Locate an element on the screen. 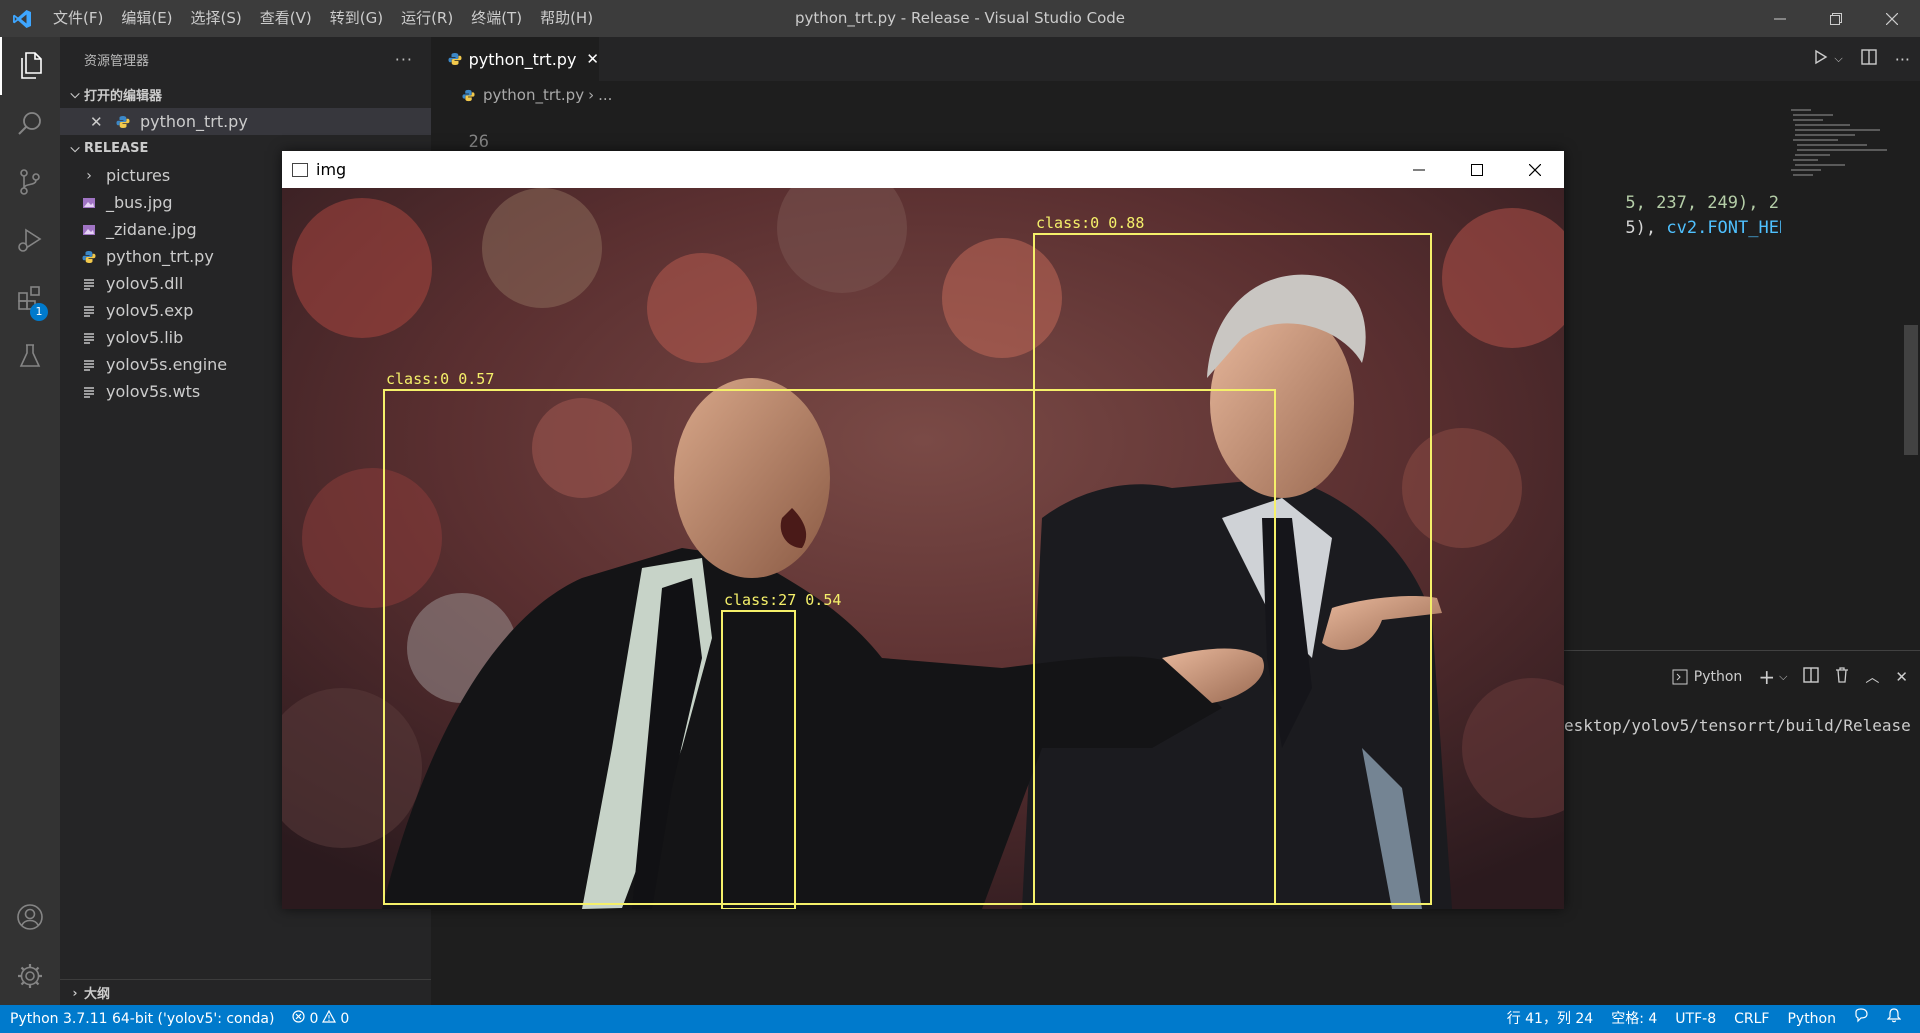 The height and width of the screenshot is (1033, 1920). menu-run: 运行(R) is located at coordinates (427, 18).